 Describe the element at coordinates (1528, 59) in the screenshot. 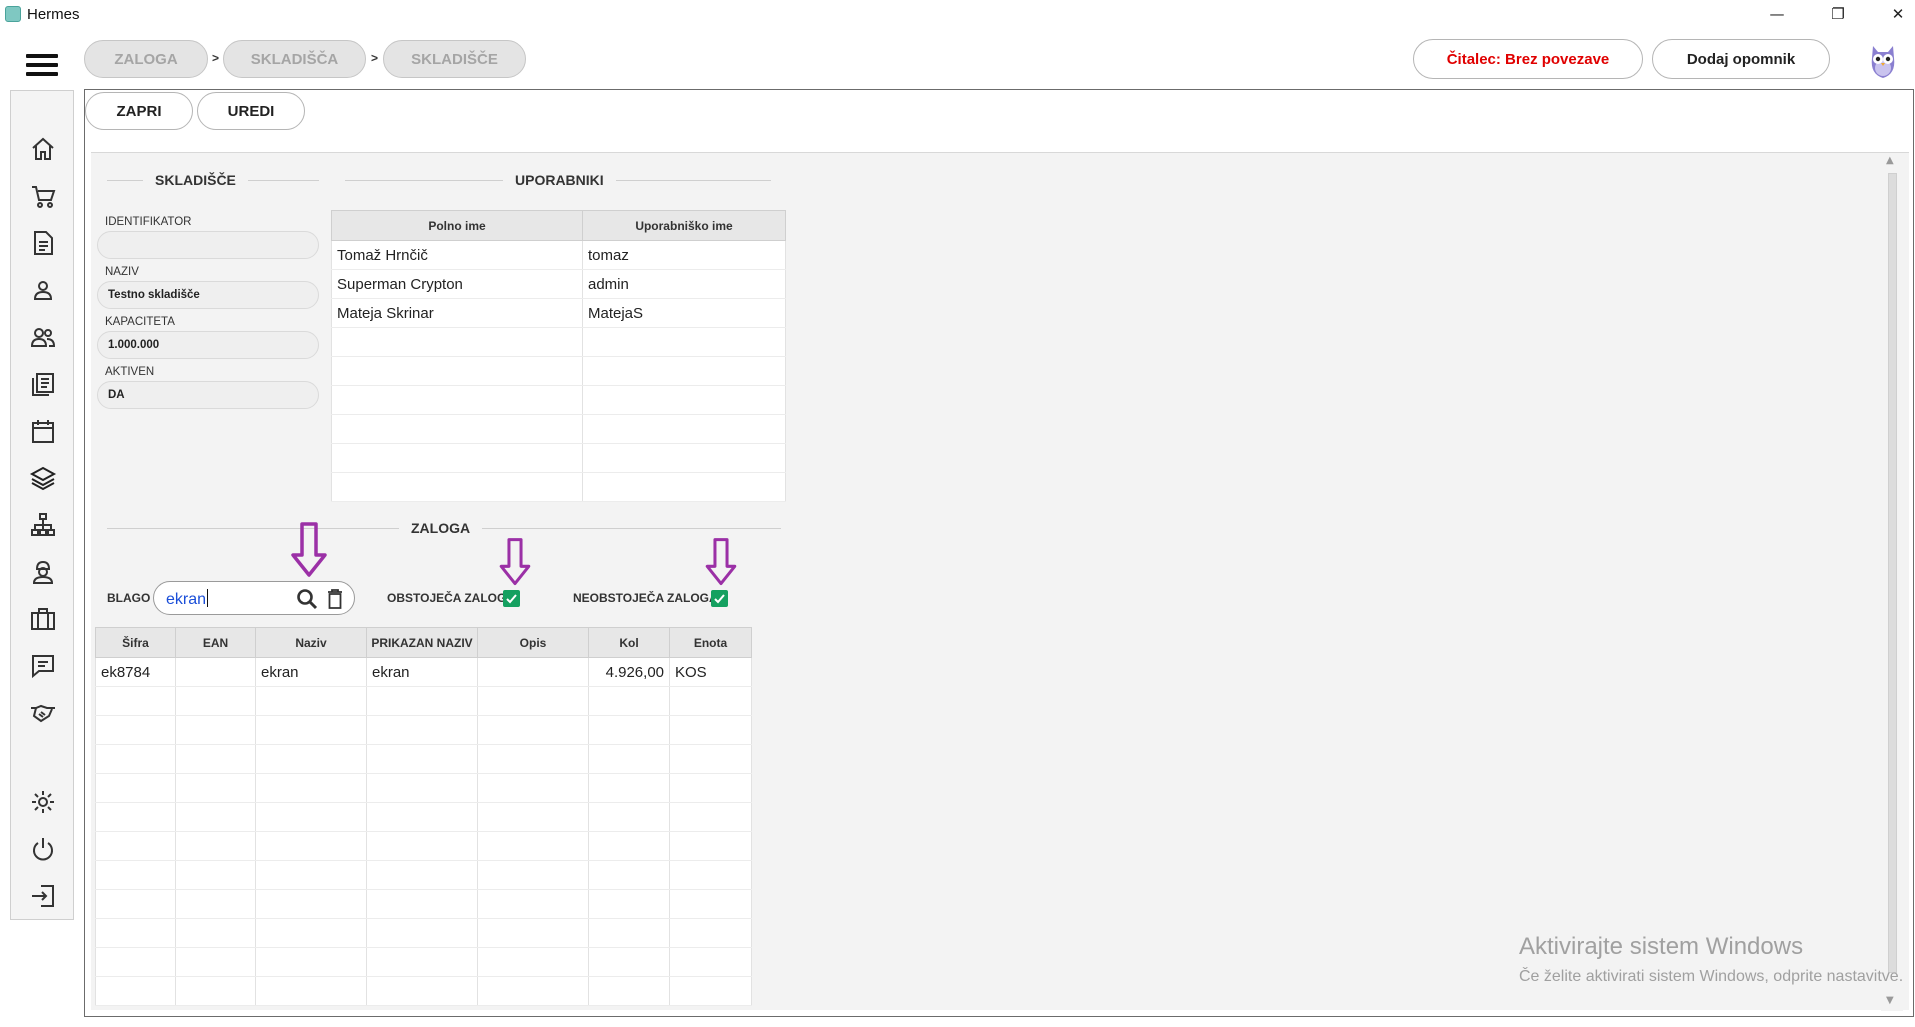

I see `reader-status-button: Čitalec: Brez povezave` at that location.